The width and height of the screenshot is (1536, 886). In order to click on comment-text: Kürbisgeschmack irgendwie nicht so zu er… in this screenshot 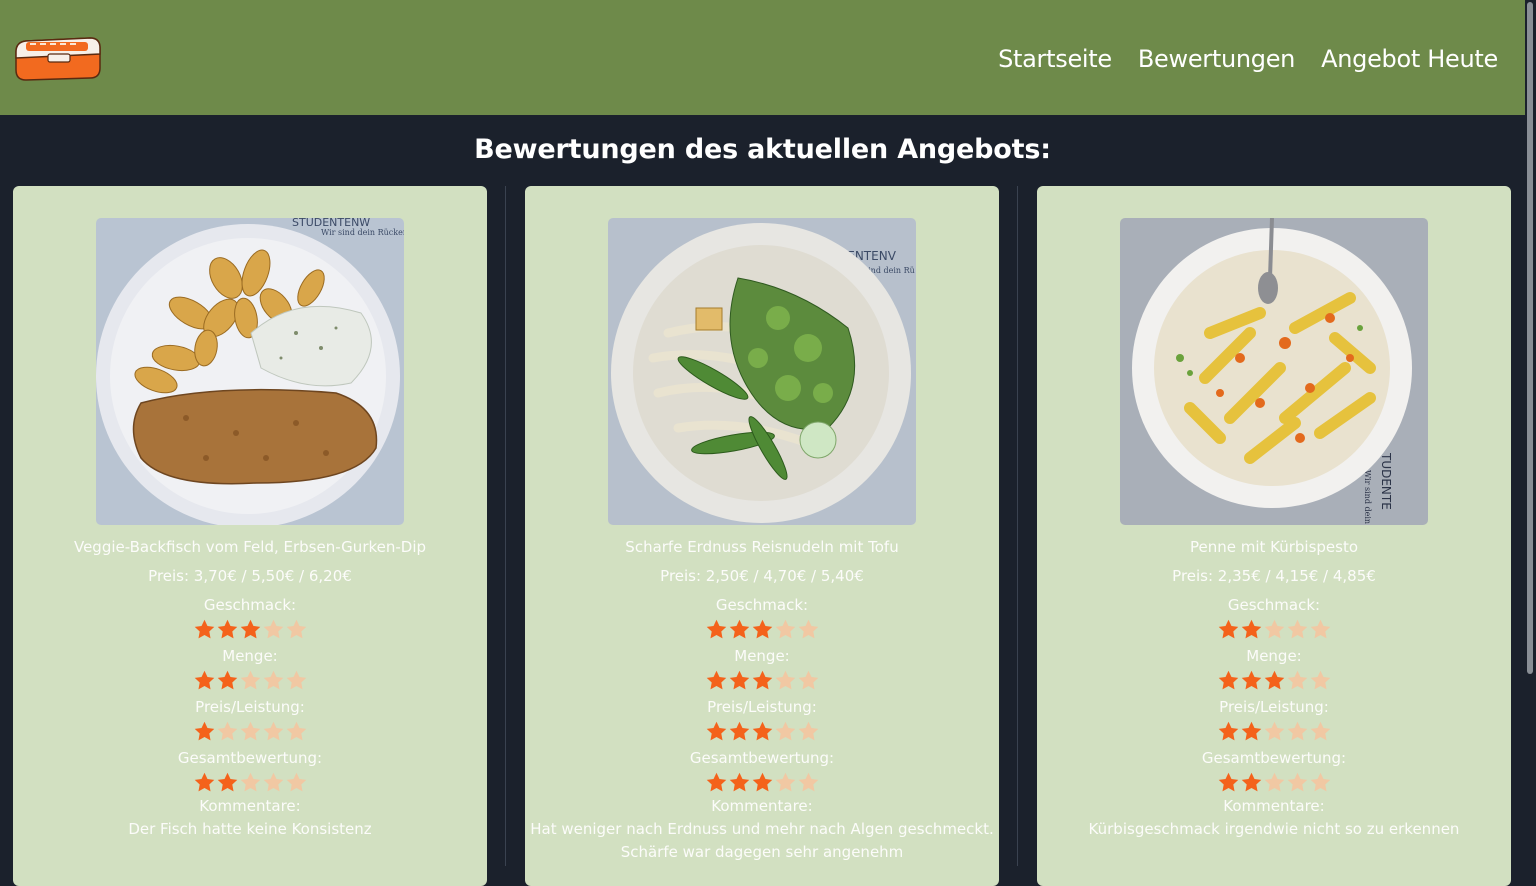, I will do `click(1274, 829)`.